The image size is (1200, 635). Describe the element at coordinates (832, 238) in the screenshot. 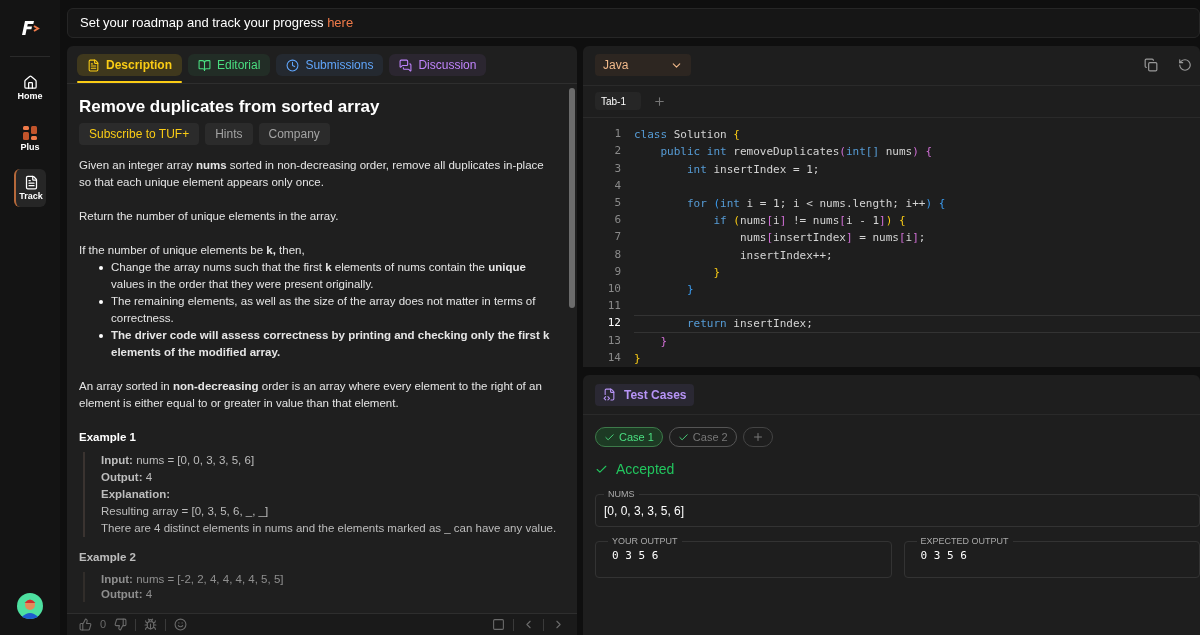

I see `code-line: nums[insertIndex] = nums[i];` at that location.